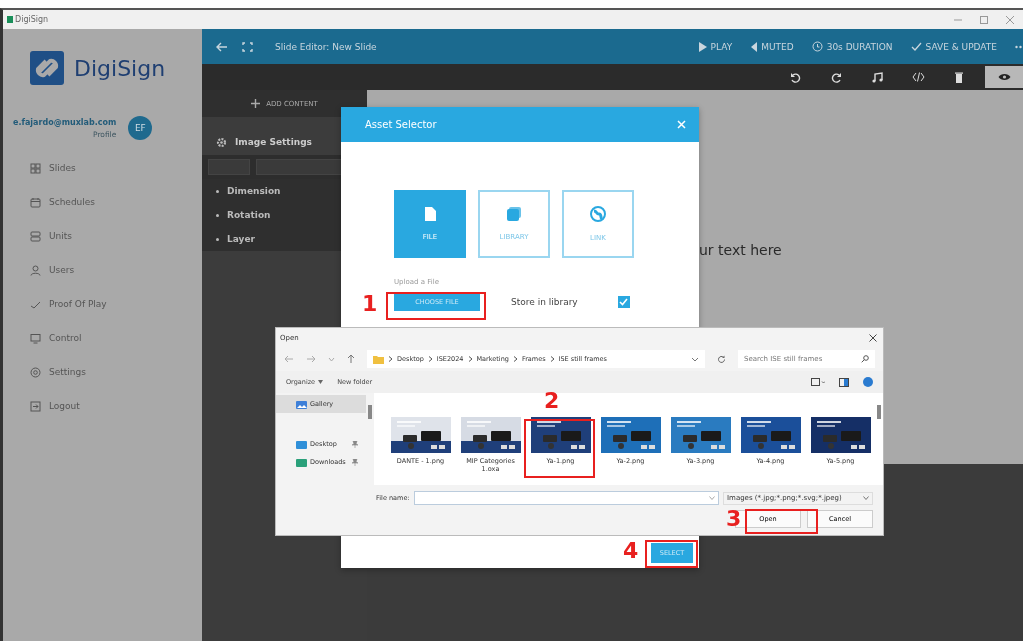 This screenshot has width=1023, height=641. Describe the element at coordinates (35, 406) in the screenshot. I see `logout-icon` at that location.